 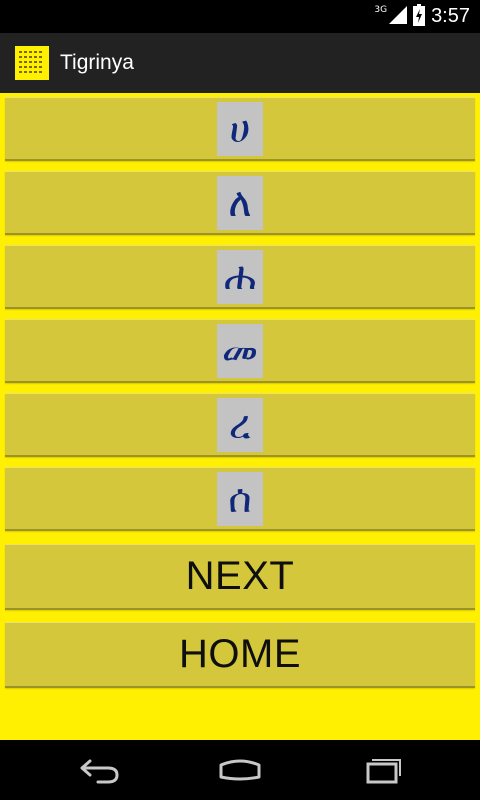 I want to click on next-button: NEXT, so click(x=240, y=577).